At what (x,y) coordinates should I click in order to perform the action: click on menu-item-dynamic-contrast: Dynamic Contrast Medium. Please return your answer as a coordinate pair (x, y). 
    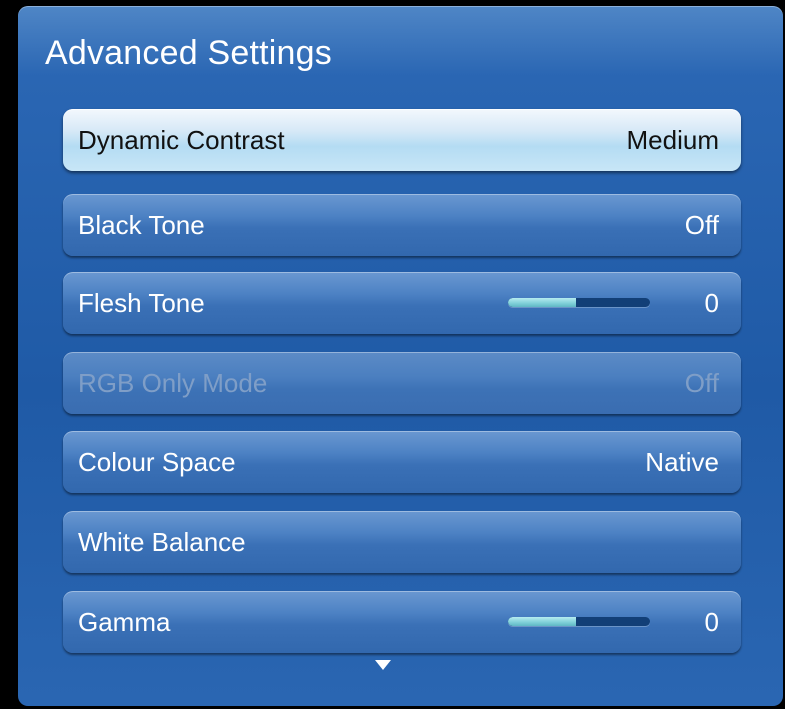
    Looking at the image, I should click on (402, 140).